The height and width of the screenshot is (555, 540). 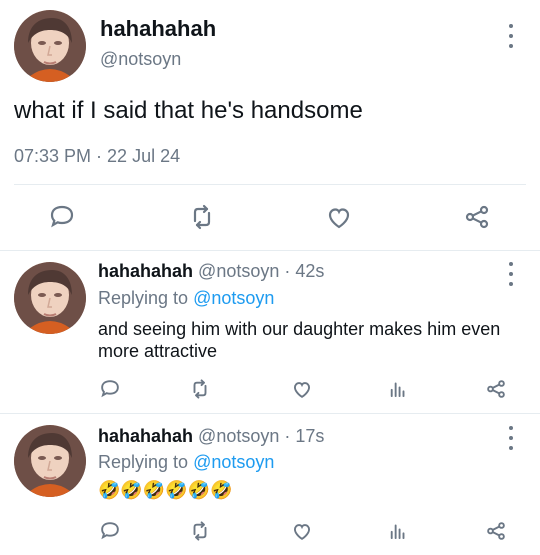 What do you see at coordinates (140, 59) in the screenshot?
I see `main-handle: @notsoyn` at bounding box center [140, 59].